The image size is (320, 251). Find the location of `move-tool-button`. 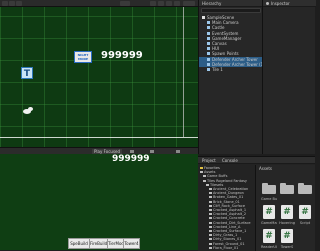

move-tool-button is located at coordinates (12, 3).